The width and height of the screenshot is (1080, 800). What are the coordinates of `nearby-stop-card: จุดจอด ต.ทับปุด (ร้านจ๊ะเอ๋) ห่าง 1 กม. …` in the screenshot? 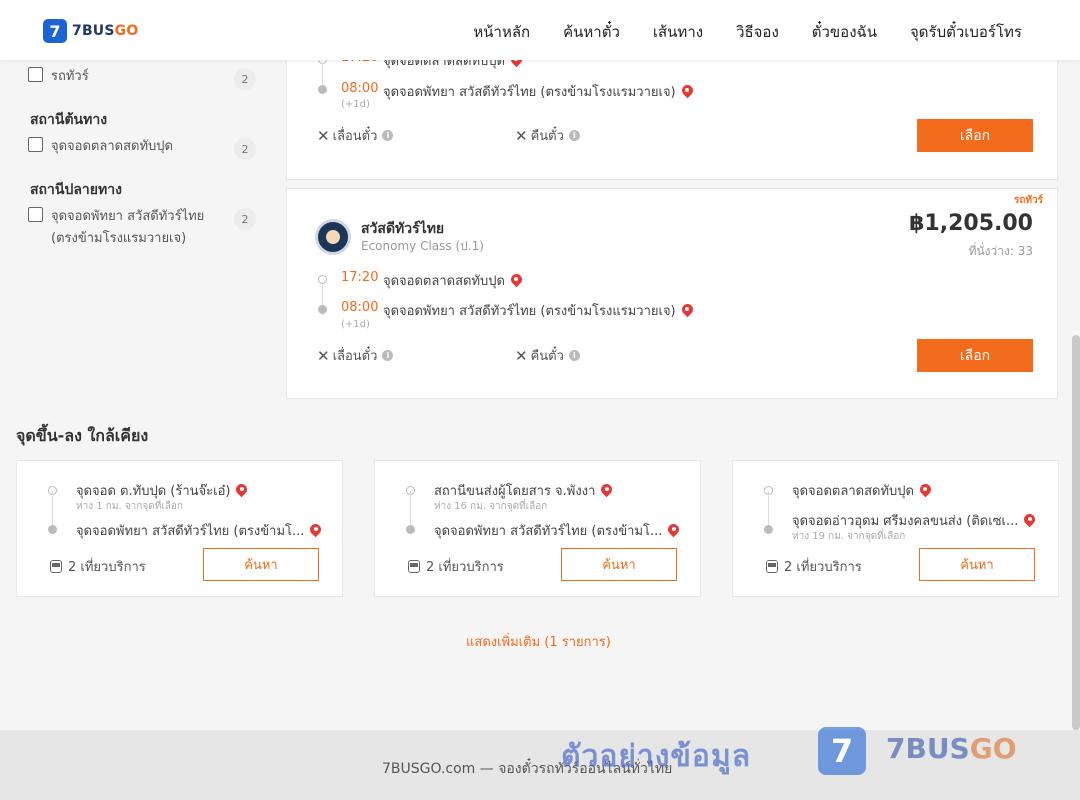 It's located at (179, 528).